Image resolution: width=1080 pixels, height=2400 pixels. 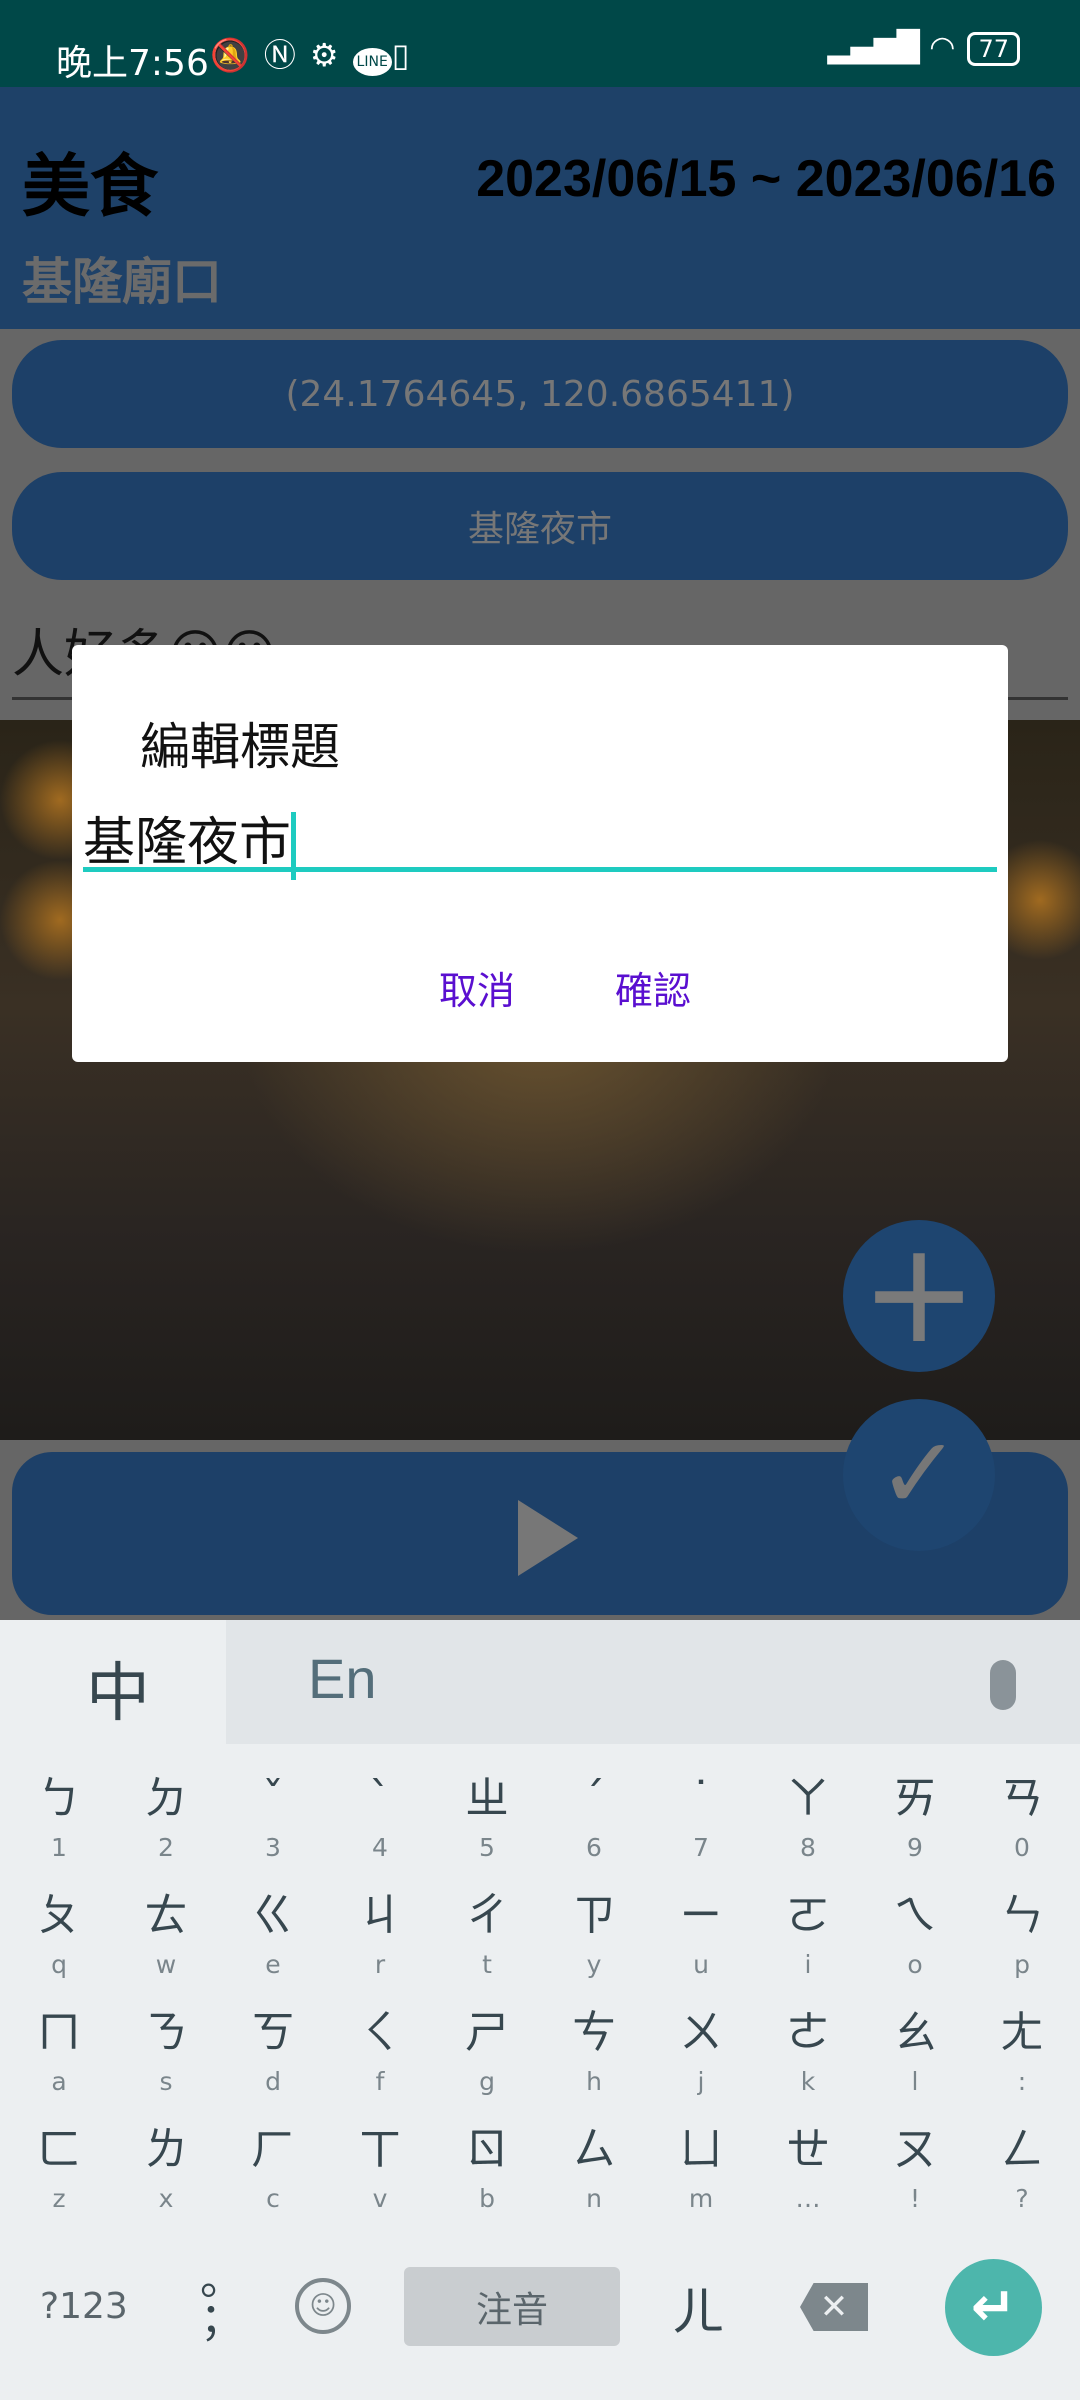 What do you see at coordinates (594, 1945) in the screenshot?
I see `key-y: ㄗy` at bounding box center [594, 1945].